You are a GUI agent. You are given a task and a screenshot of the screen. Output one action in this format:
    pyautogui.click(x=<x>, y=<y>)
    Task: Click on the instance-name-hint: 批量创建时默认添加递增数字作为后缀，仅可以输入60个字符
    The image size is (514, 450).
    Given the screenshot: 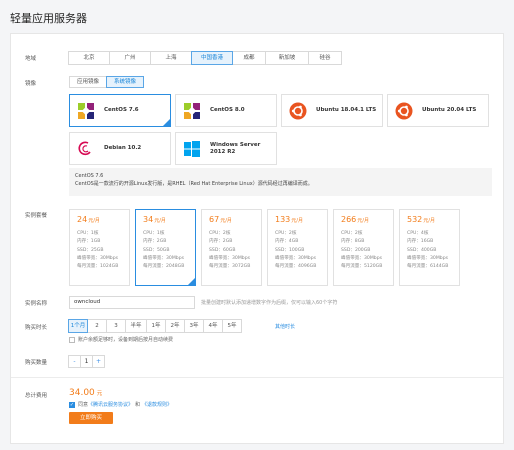 What is the action you would take?
    pyautogui.click(x=269, y=303)
    